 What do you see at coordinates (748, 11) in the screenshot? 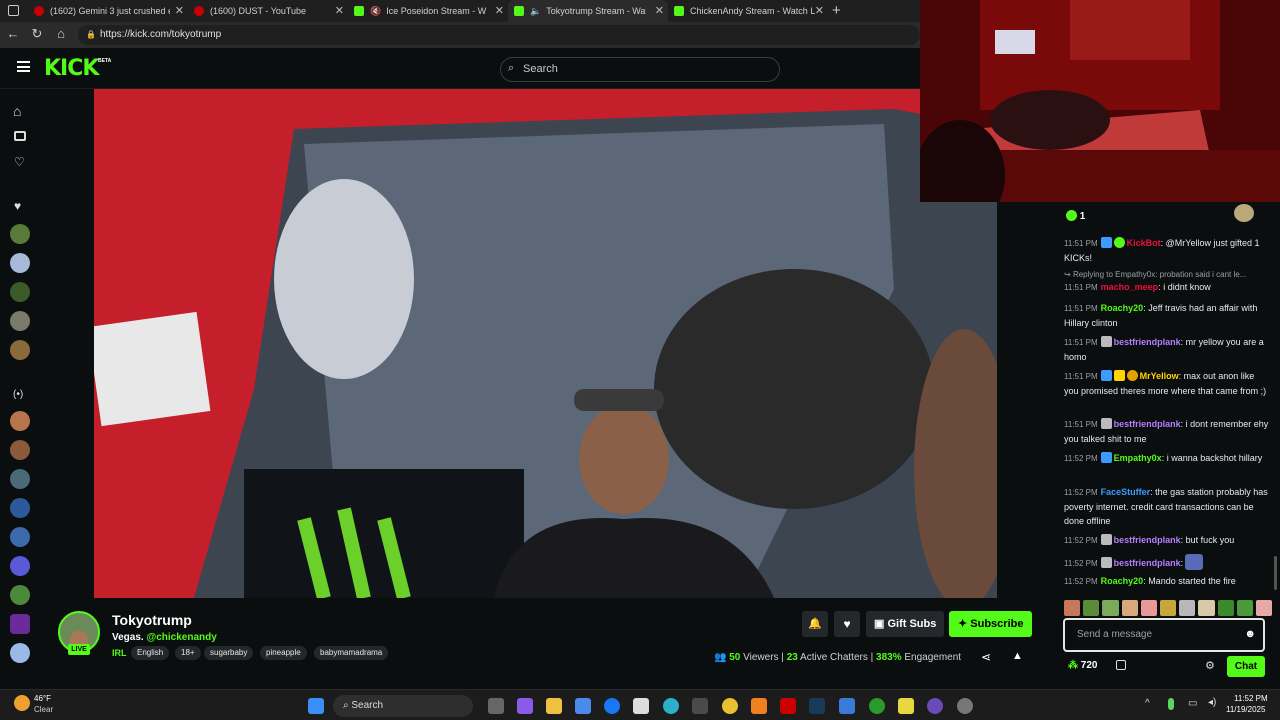
I see `tab-chickenandy: ChickenAndy Stream - Watch Live ✕` at bounding box center [748, 11].